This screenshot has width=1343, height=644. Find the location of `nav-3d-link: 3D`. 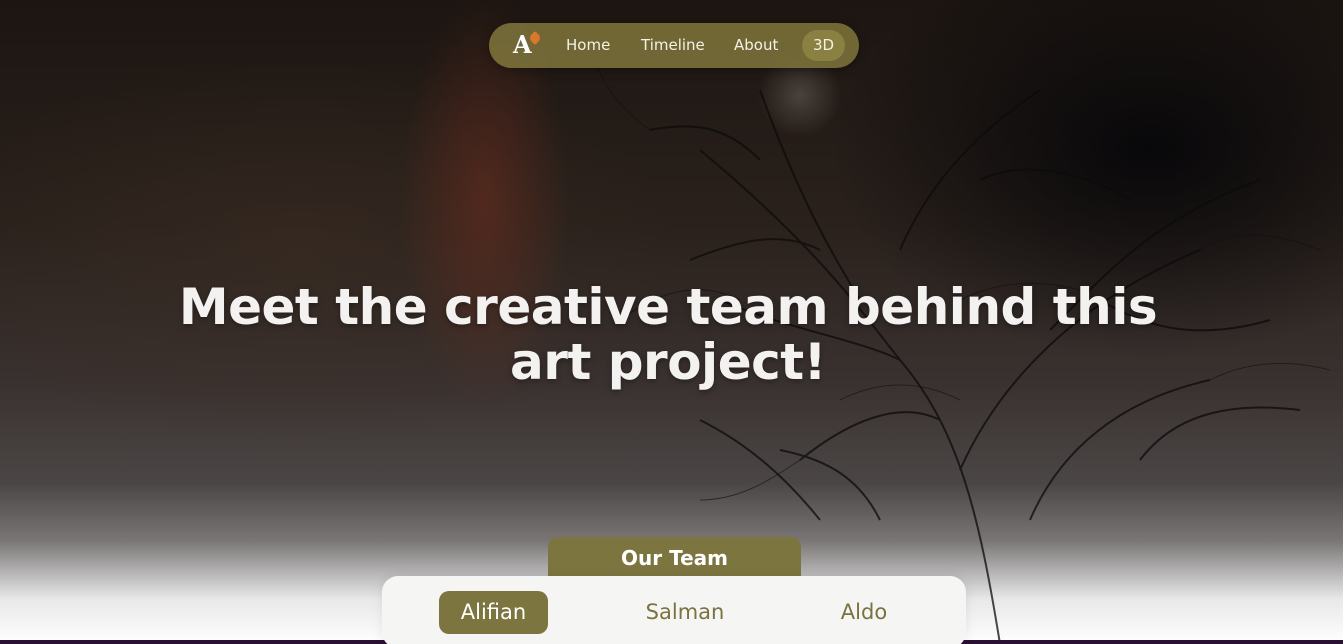

nav-3d-link: 3D is located at coordinates (823, 45).